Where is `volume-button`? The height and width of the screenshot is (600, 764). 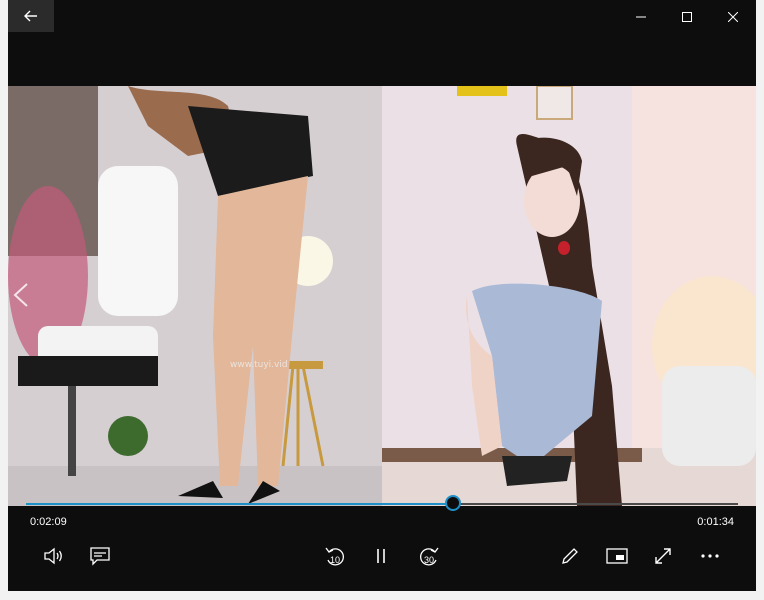
volume-button is located at coordinates (54, 556).